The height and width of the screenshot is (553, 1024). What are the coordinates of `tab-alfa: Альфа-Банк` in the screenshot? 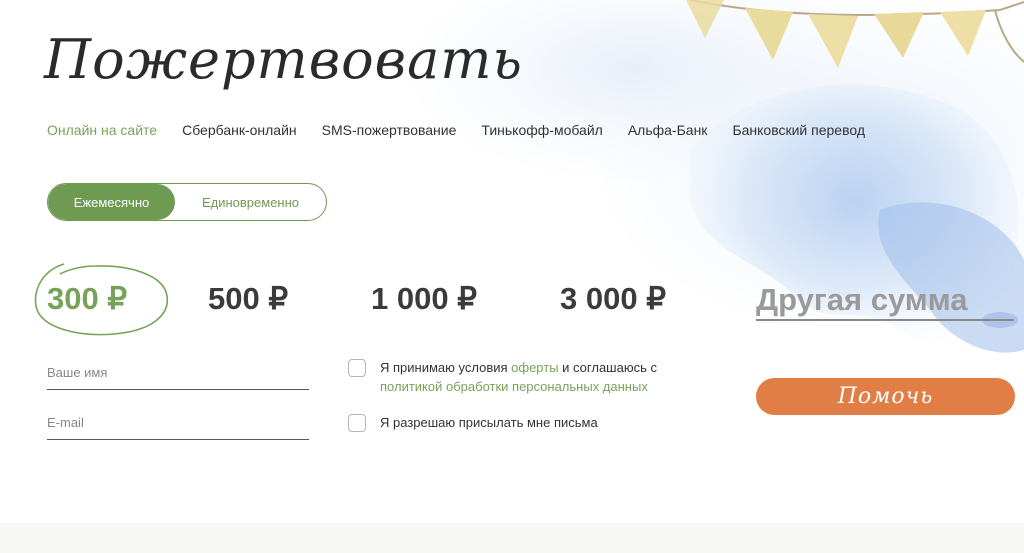 It's located at (668, 130).